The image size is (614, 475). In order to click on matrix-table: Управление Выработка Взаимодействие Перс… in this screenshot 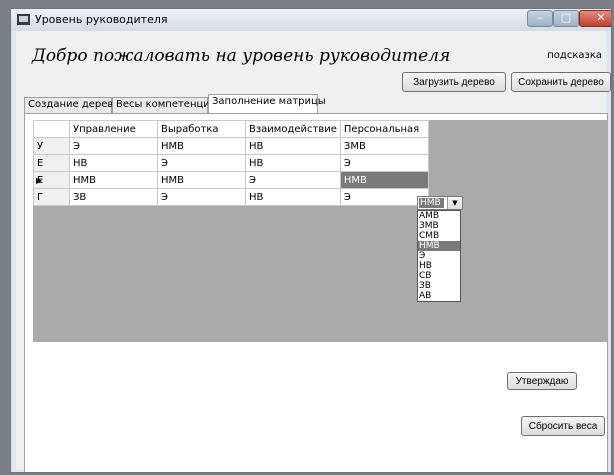, I will do `click(231, 163)`.